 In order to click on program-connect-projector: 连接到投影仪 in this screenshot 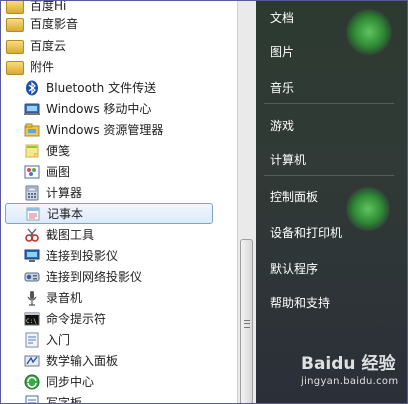, I will do `click(71, 255)`.